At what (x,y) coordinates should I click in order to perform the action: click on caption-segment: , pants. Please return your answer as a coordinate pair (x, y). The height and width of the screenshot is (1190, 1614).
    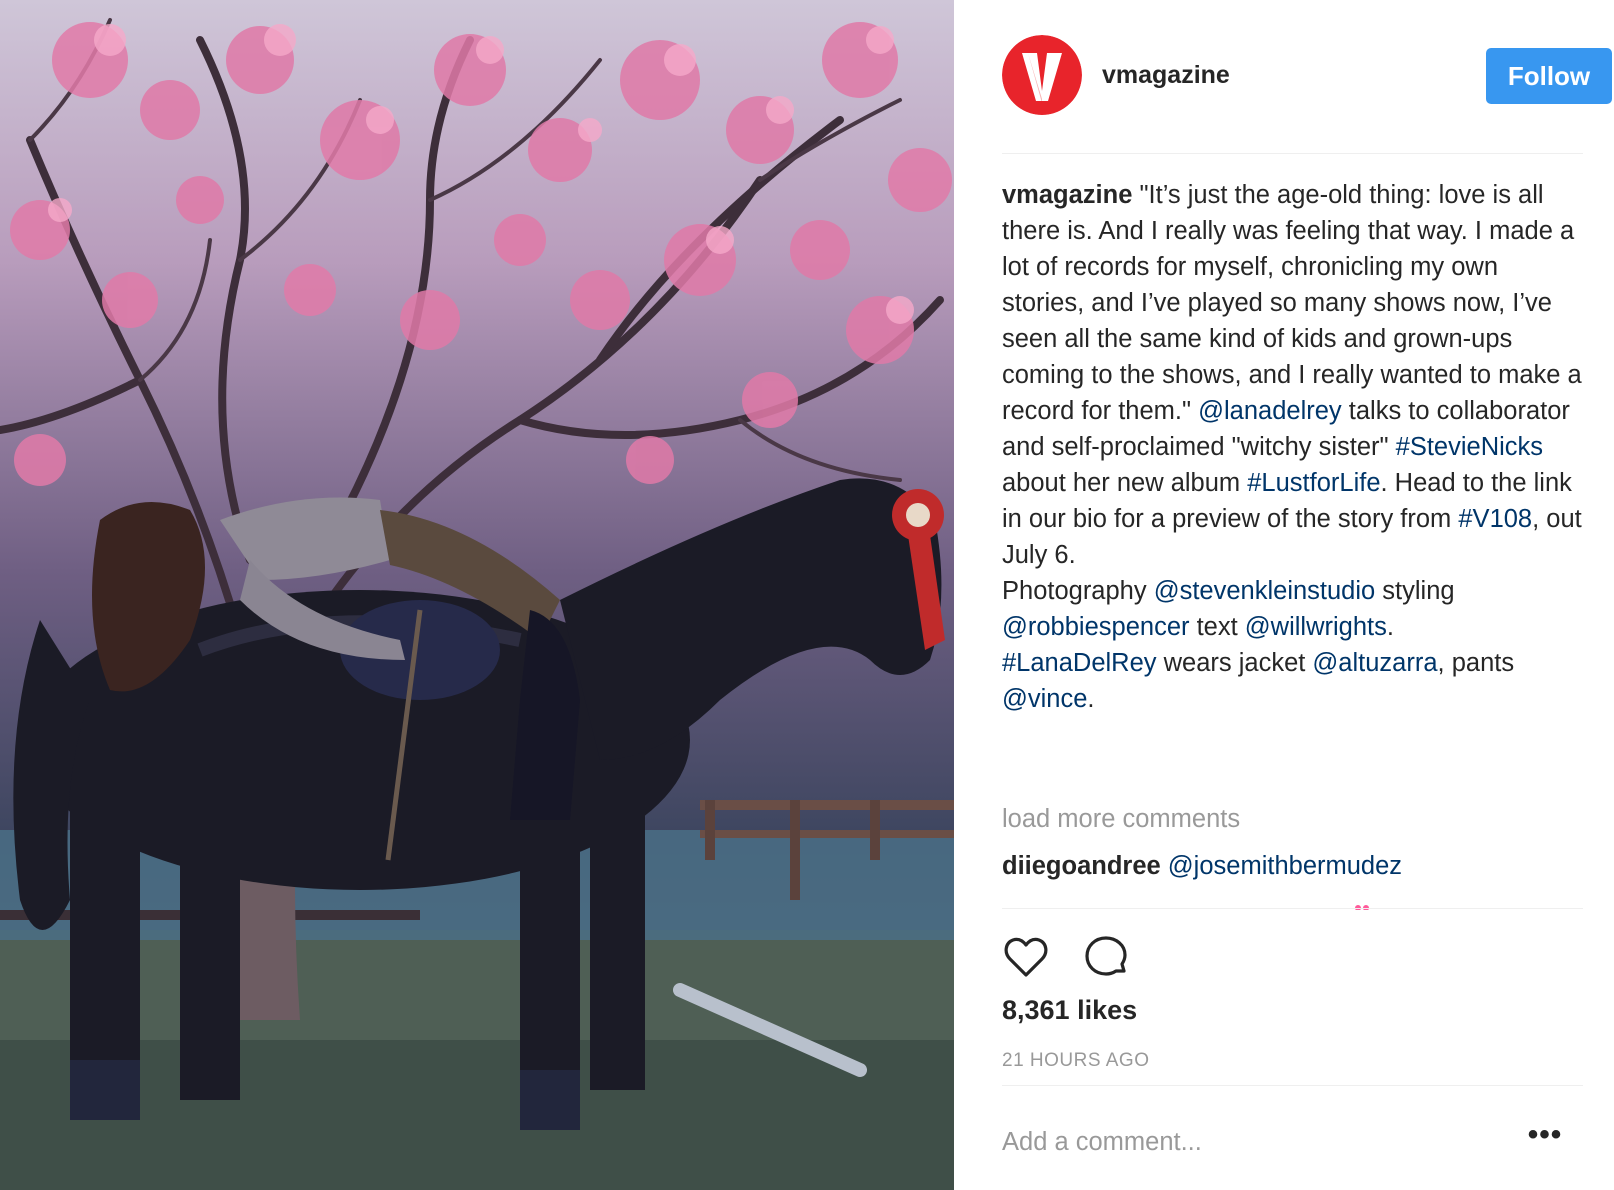
    Looking at the image, I should click on (1476, 663).